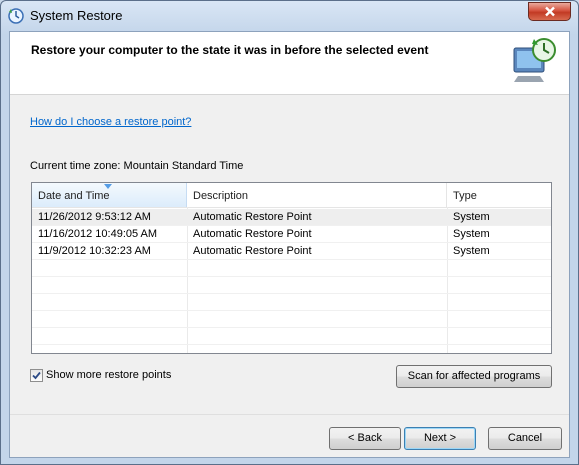 The height and width of the screenshot is (465, 579). I want to click on close-icon, so click(549, 11).